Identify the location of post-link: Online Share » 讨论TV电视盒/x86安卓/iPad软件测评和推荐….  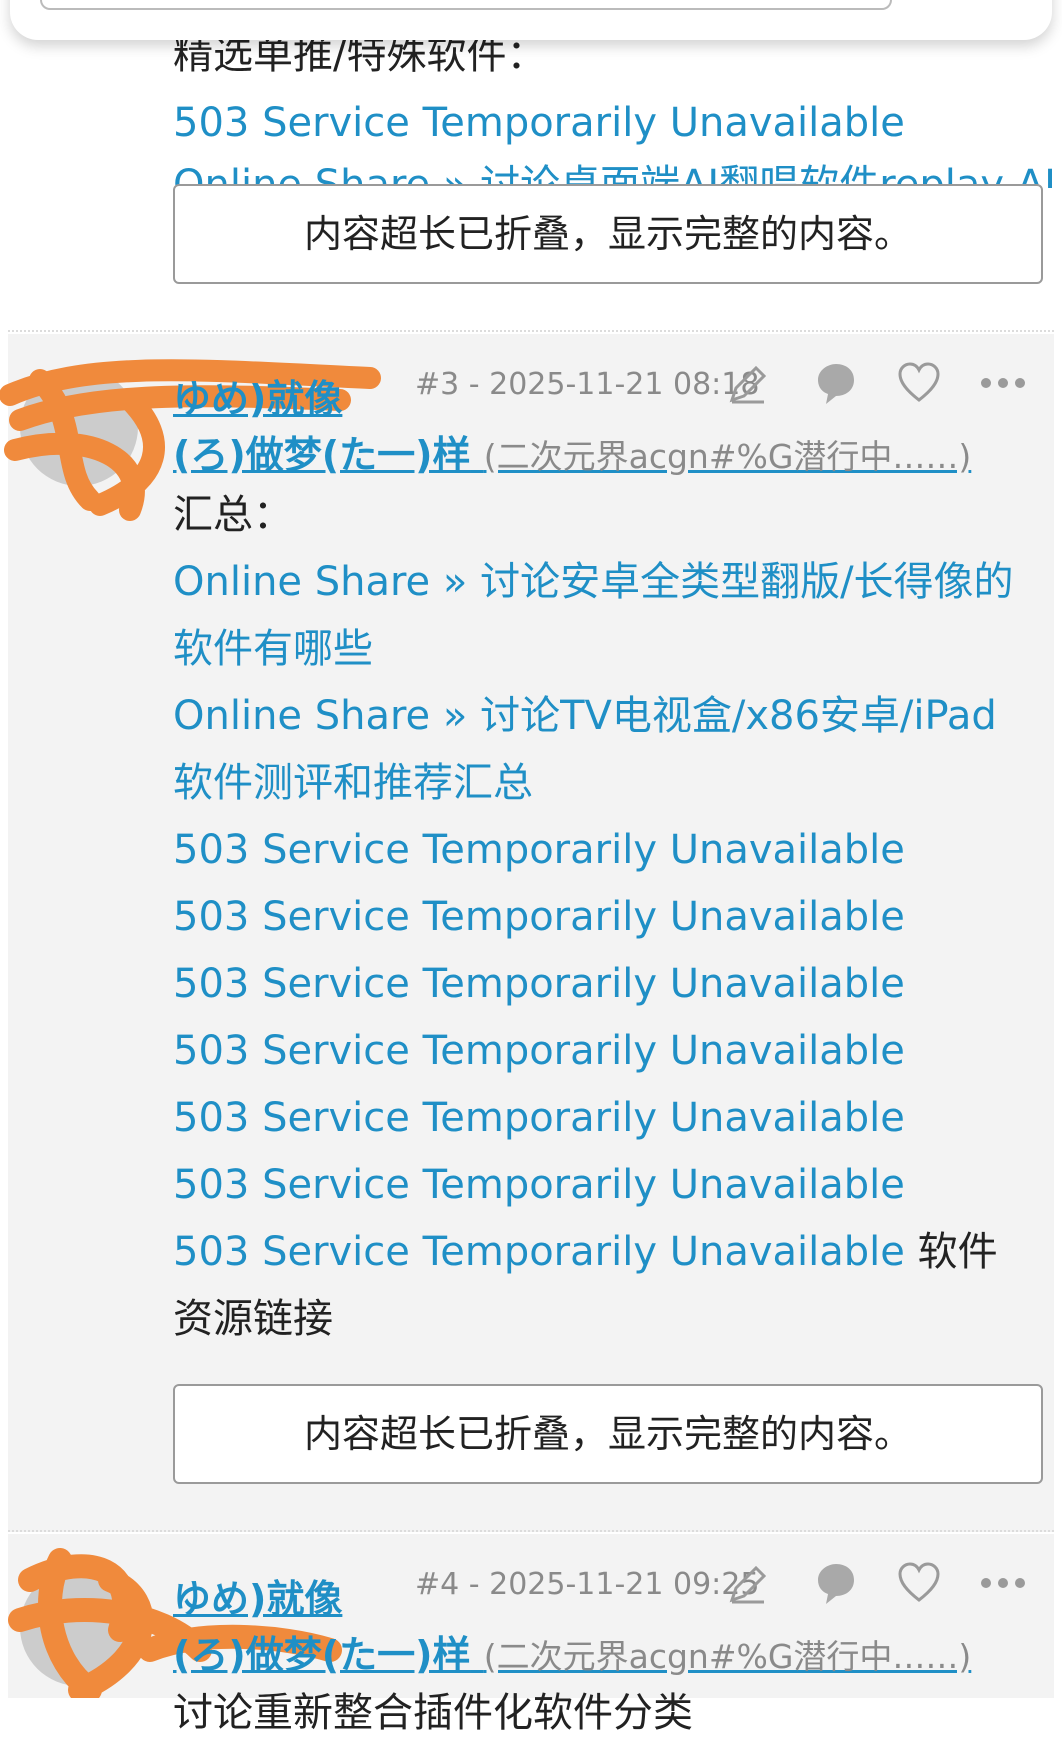
(603, 750).